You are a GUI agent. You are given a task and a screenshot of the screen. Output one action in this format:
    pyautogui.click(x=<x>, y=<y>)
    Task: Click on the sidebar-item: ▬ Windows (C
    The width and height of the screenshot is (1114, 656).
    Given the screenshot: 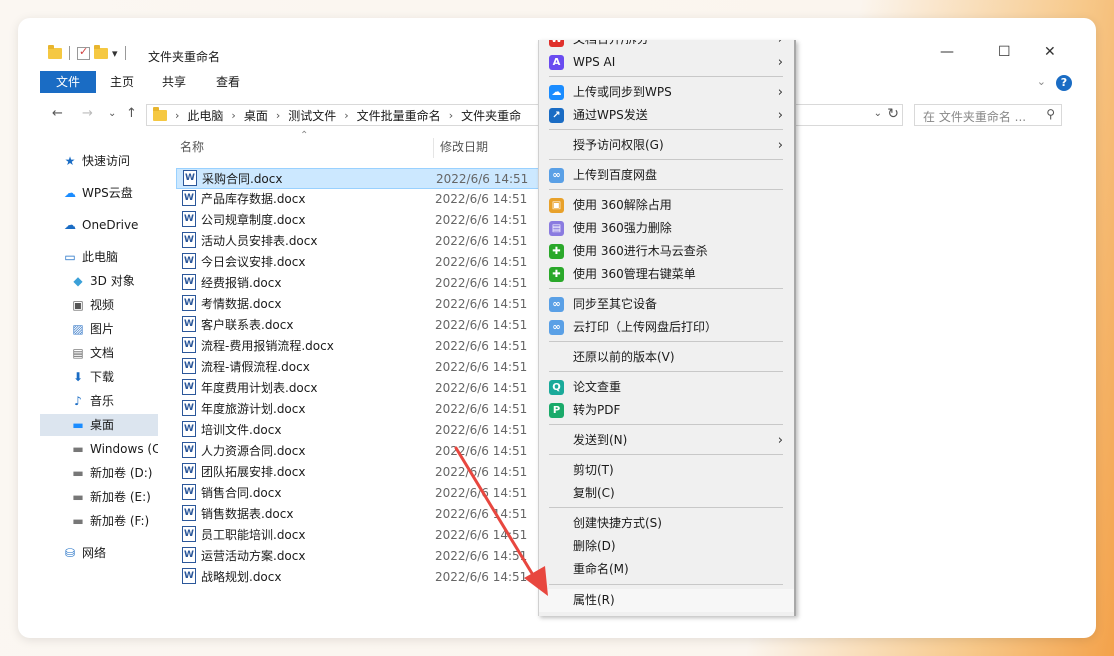 What is the action you would take?
    pyautogui.click(x=99, y=449)
    